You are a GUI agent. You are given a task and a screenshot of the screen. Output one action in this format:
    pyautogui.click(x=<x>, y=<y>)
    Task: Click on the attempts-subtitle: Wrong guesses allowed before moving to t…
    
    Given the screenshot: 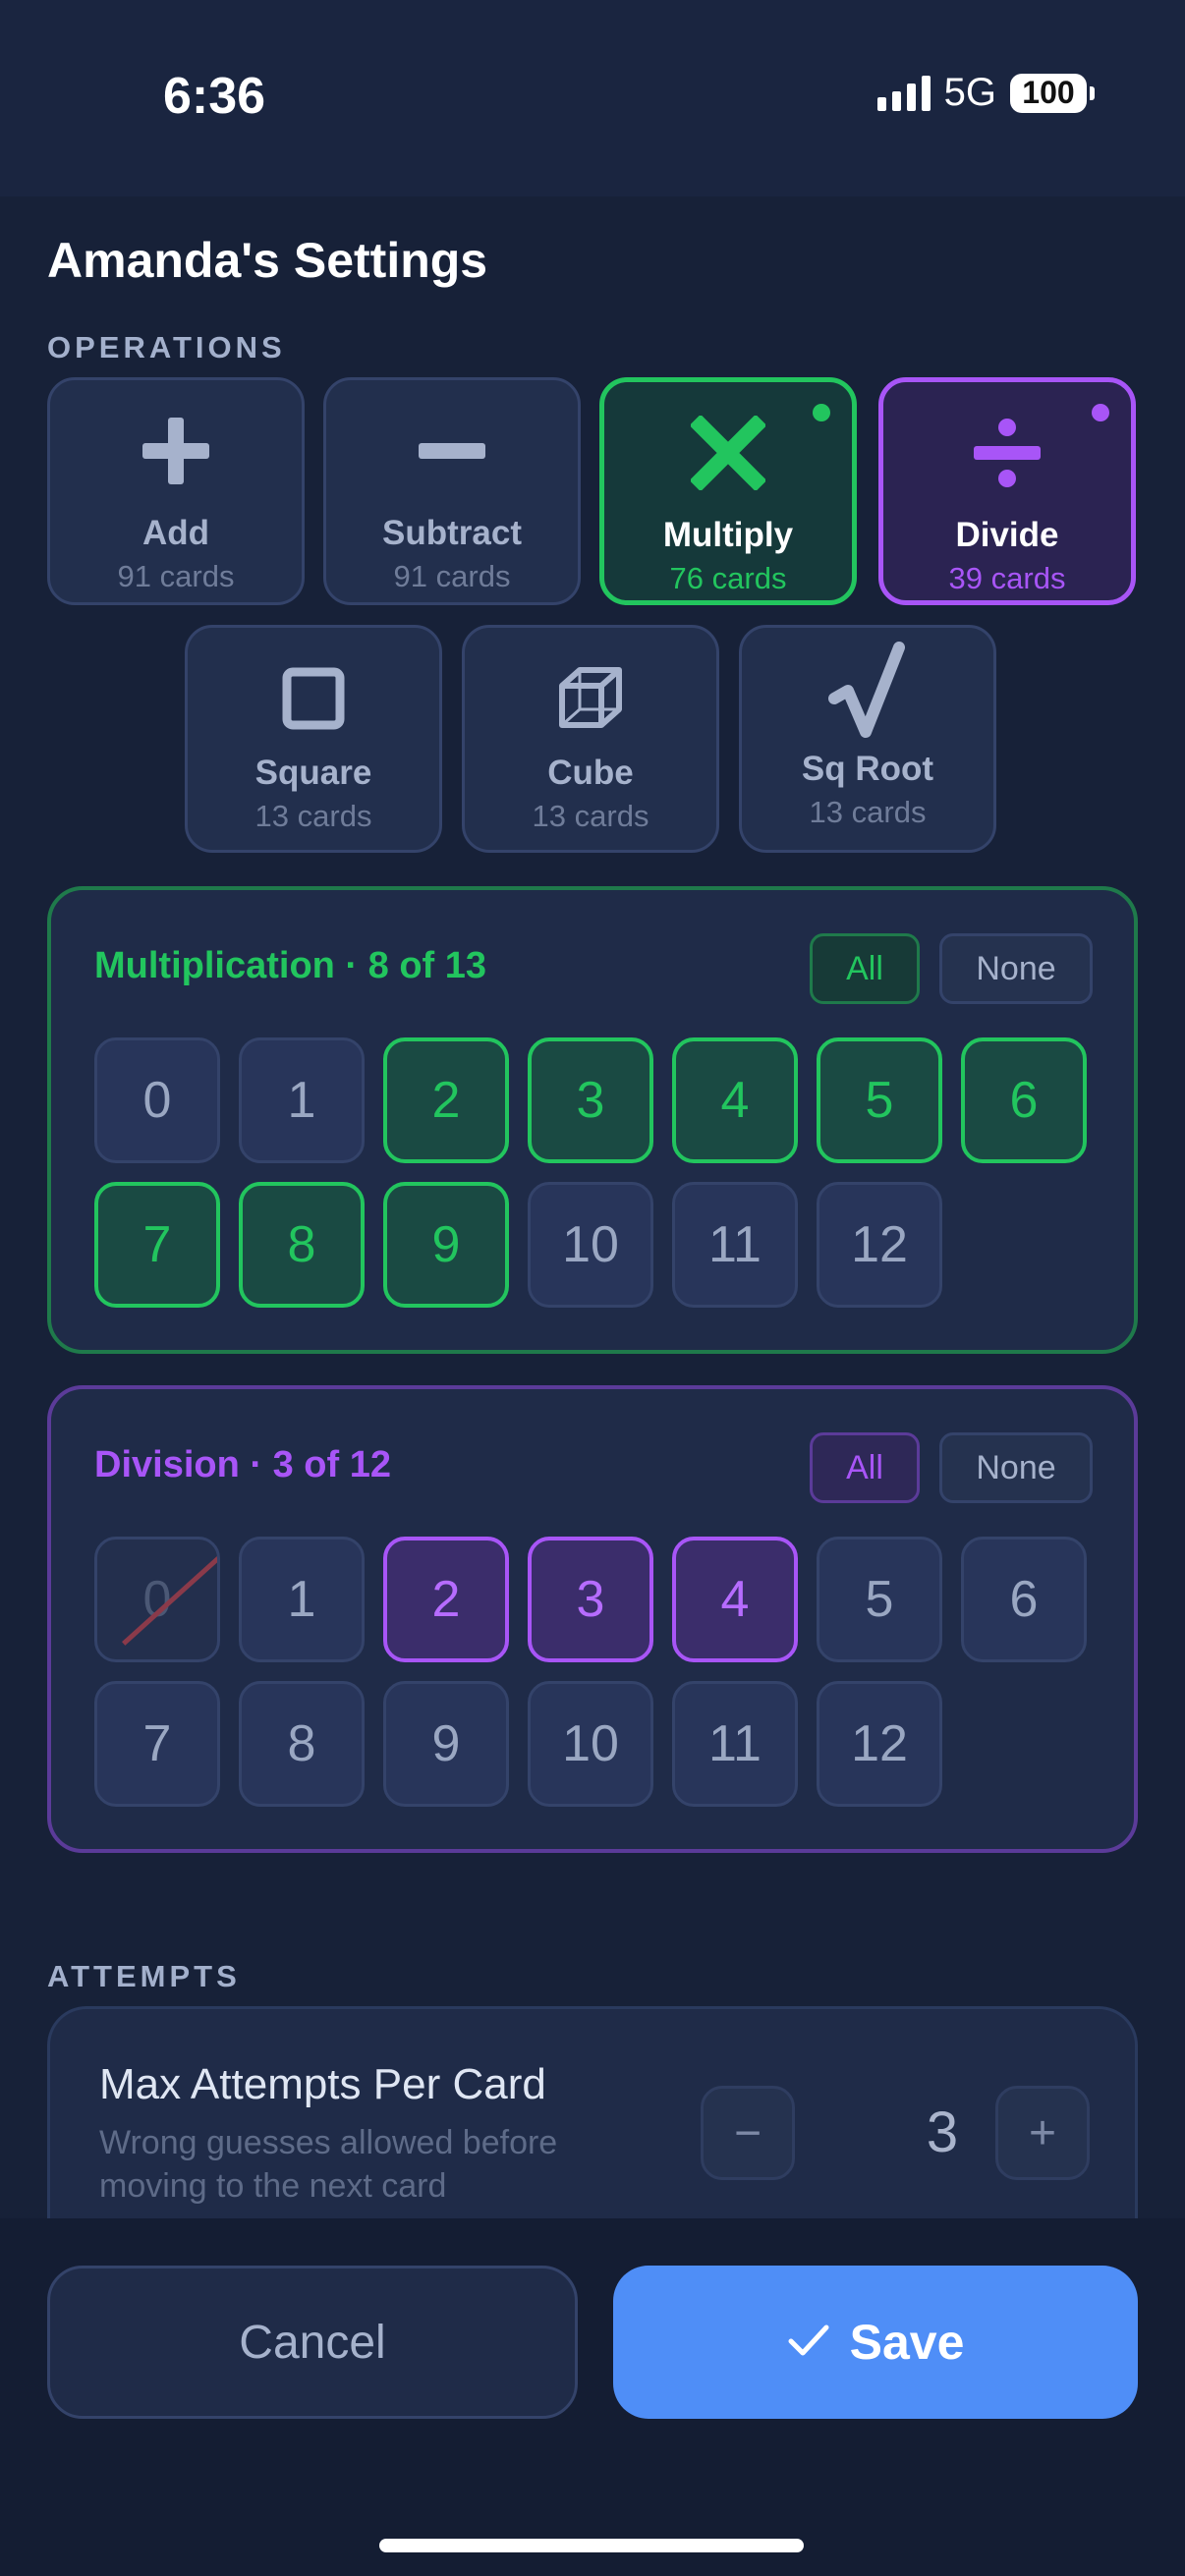 What is the action you would take?
    pyautogui.click(x=328, y=2164)
    